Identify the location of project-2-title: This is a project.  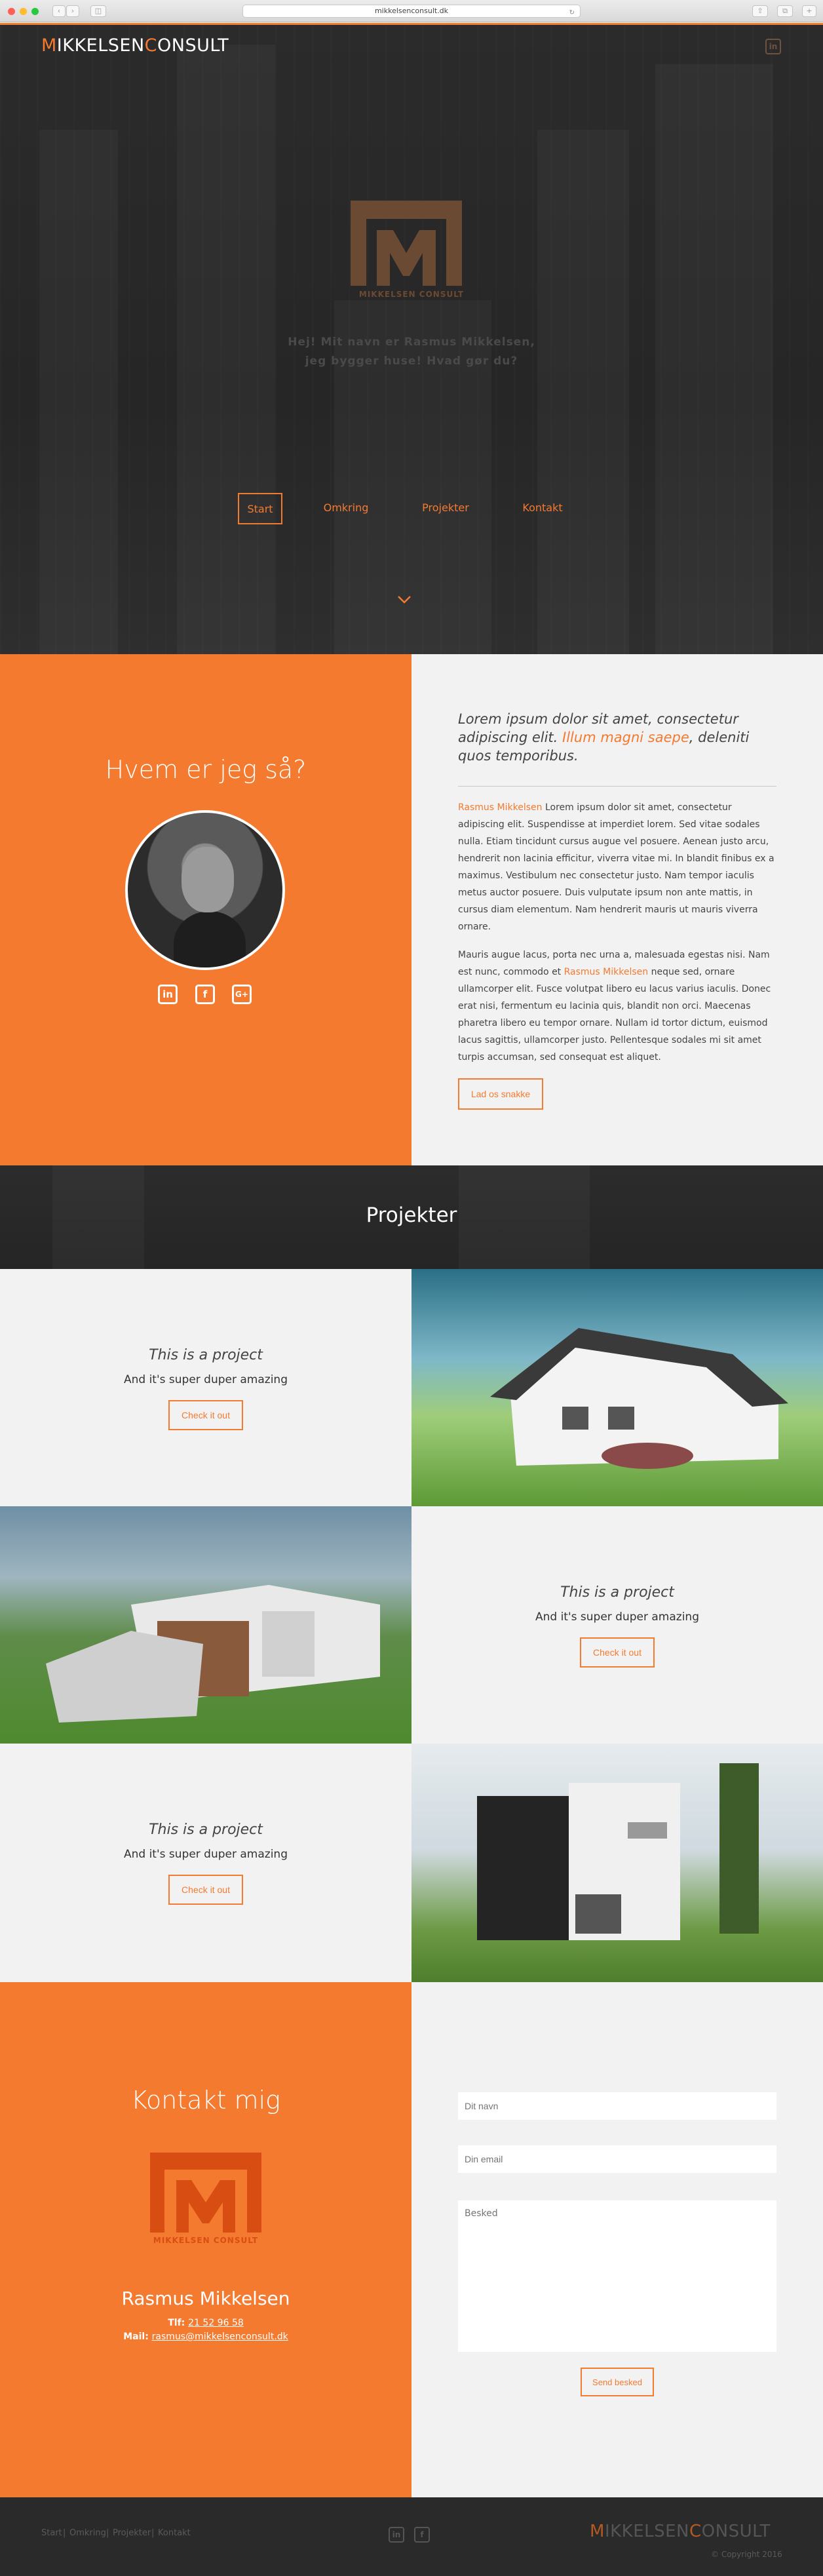
(617, 1592).